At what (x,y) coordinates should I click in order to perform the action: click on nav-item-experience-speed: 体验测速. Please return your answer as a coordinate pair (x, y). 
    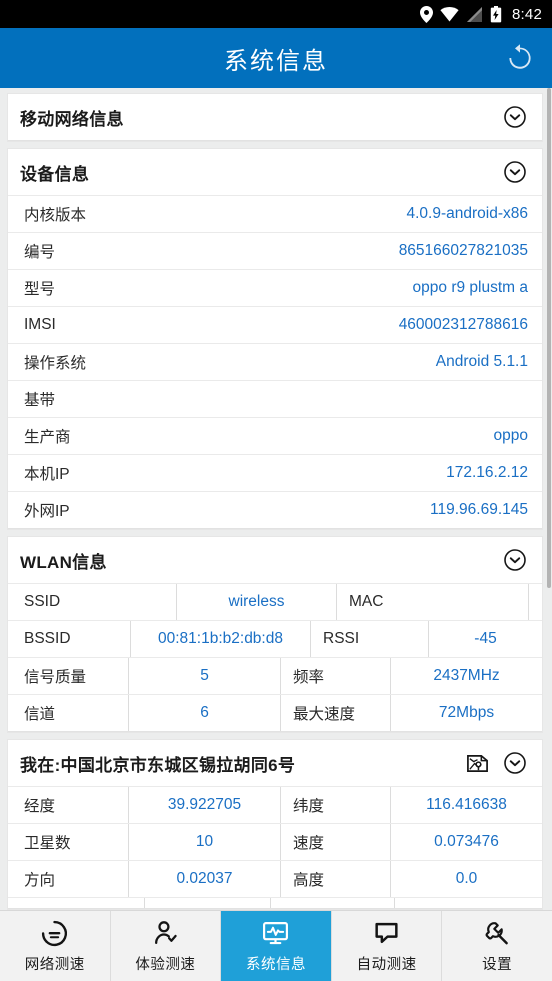
    Looking at the image, I should click on (166, 946).